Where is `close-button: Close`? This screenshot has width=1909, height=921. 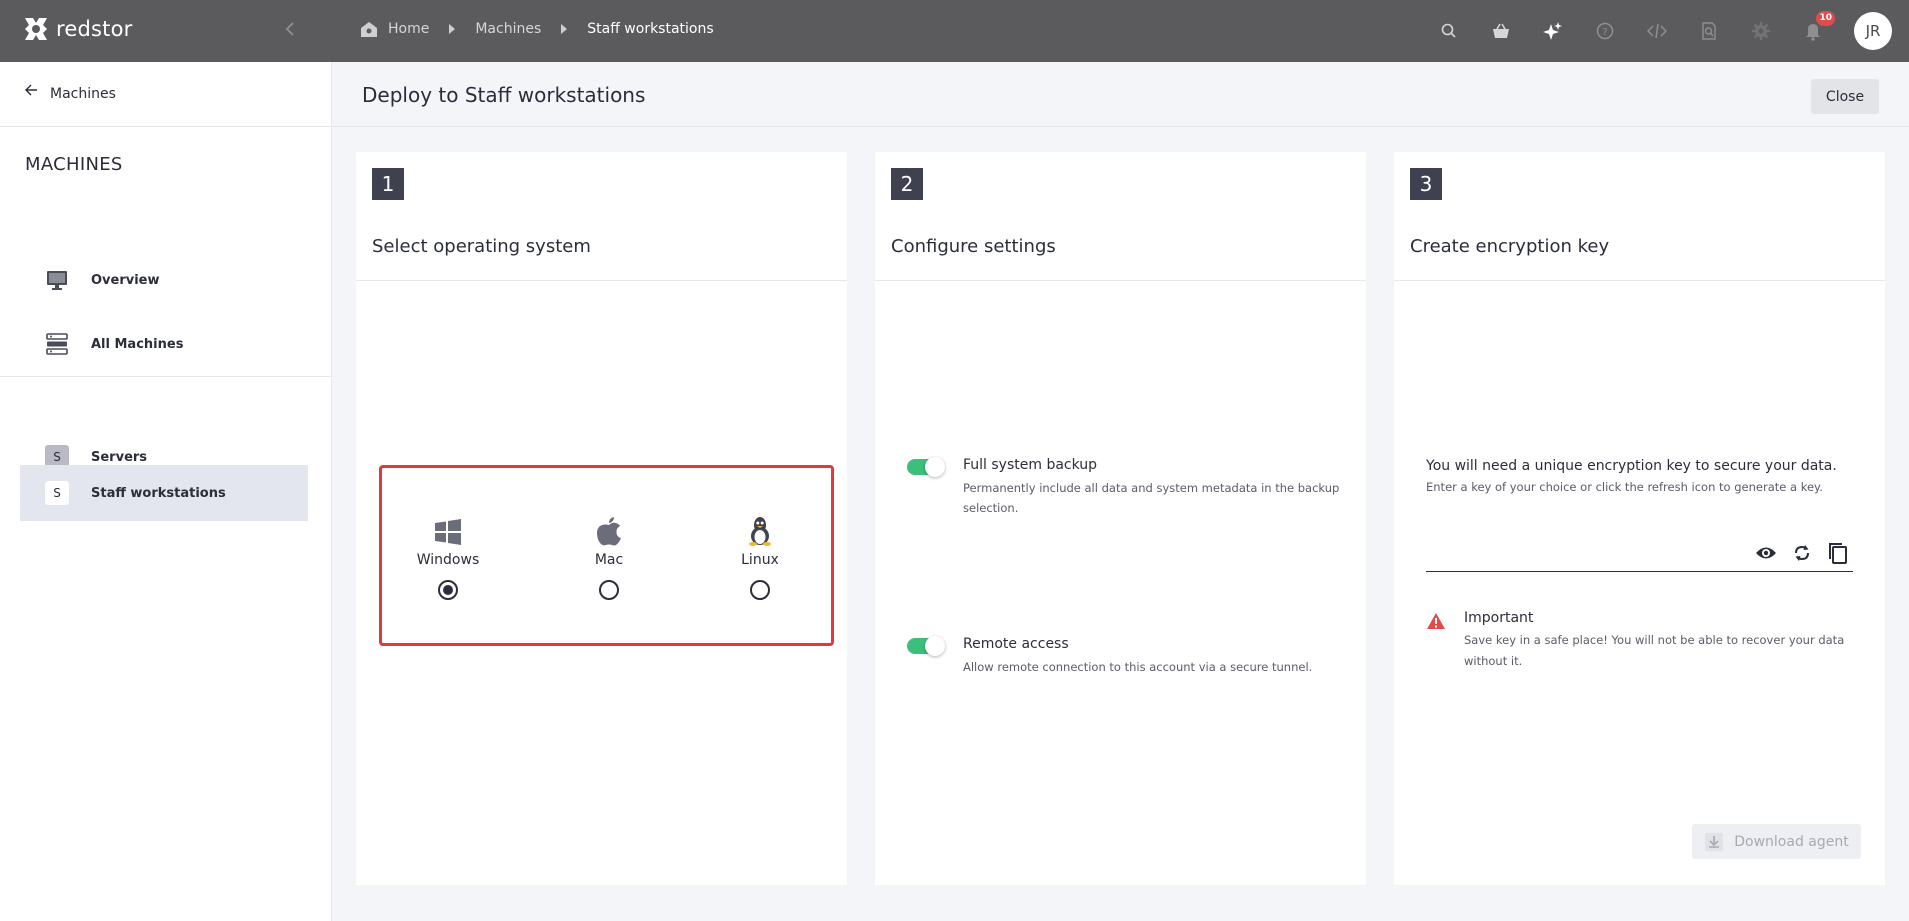
close-button: Close is located at coordinates (1845, 96).